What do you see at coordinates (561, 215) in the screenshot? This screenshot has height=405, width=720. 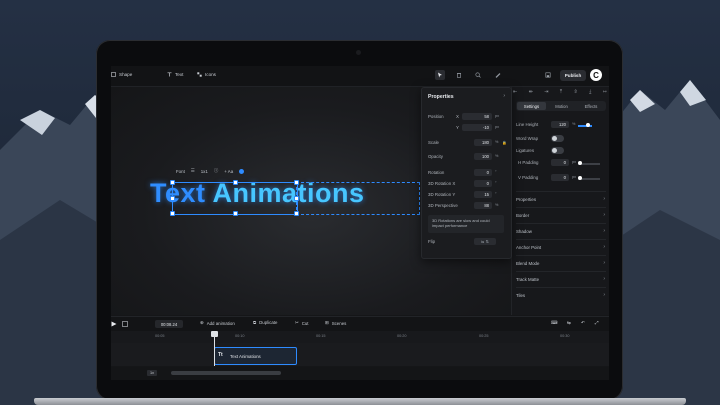 I see `section-border: Border ›` at bounding box center [561, 215].